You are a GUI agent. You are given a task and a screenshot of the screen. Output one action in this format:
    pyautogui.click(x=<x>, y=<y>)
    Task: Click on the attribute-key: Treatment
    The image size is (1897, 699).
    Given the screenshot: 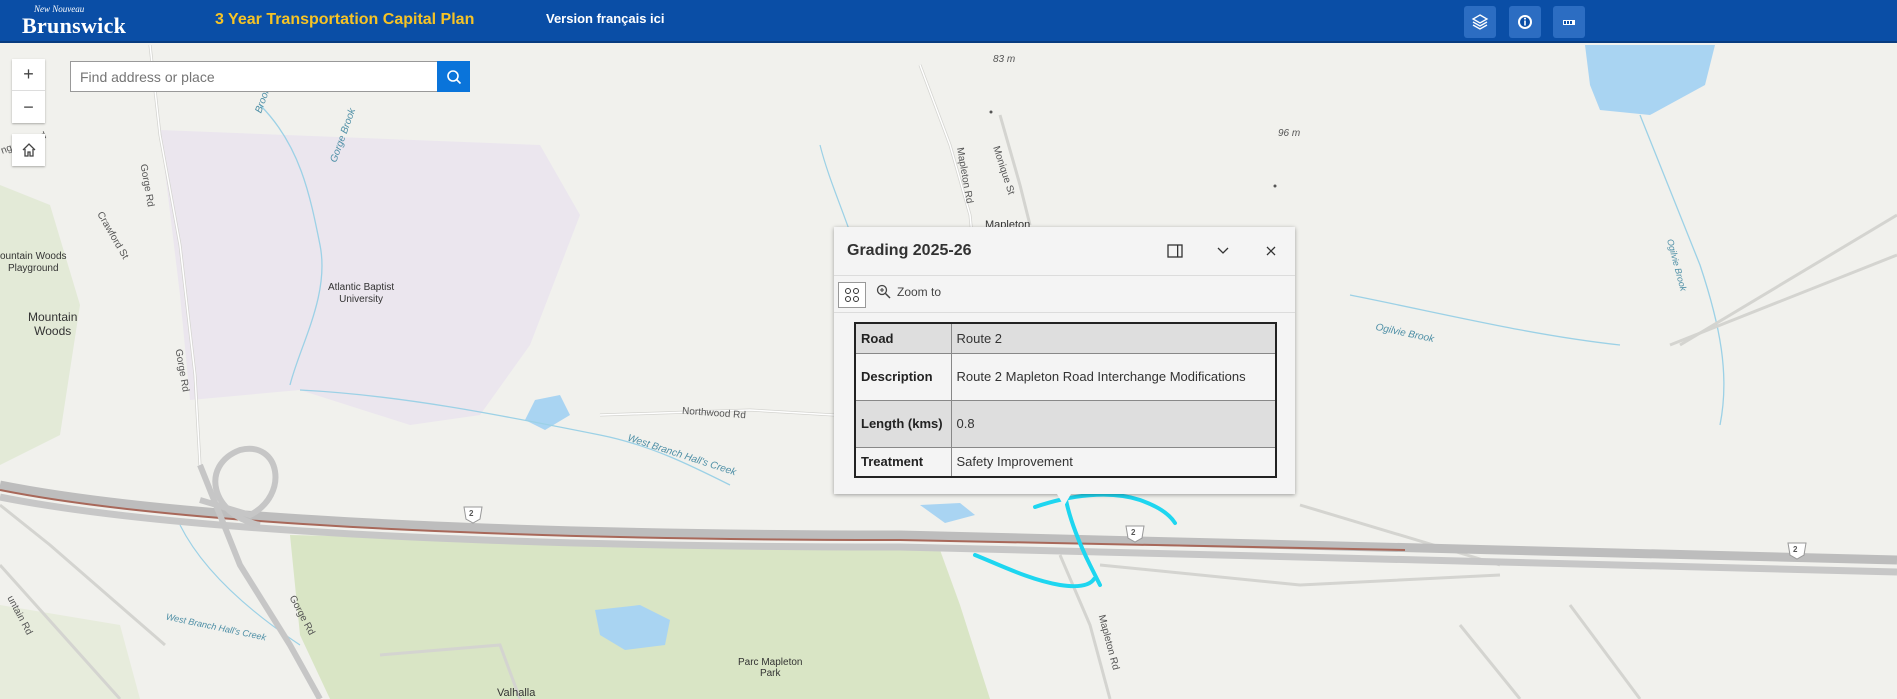 What is the action you would take?
    pyautogui.click(x=903, y=462)
    